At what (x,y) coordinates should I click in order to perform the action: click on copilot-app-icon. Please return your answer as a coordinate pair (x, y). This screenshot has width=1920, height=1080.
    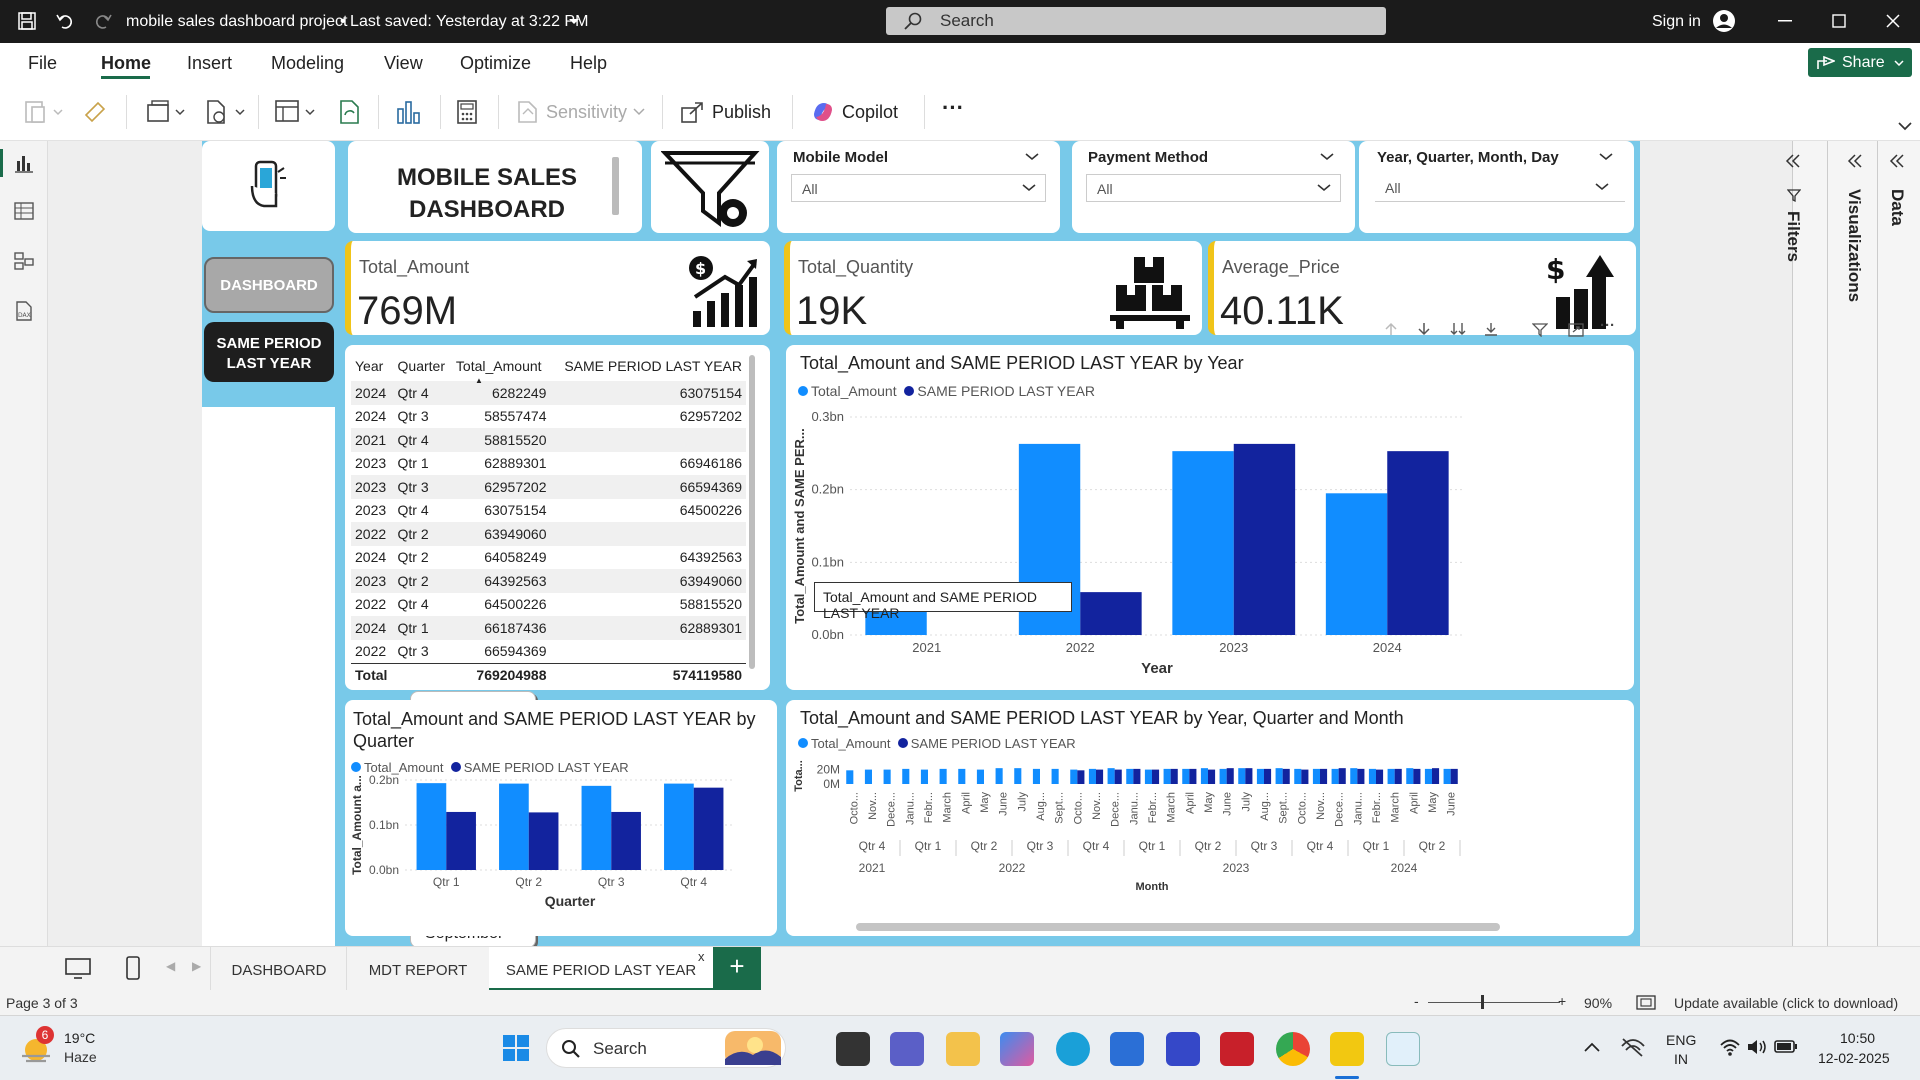
    Looking at the image, I should click on (1017, 1049).